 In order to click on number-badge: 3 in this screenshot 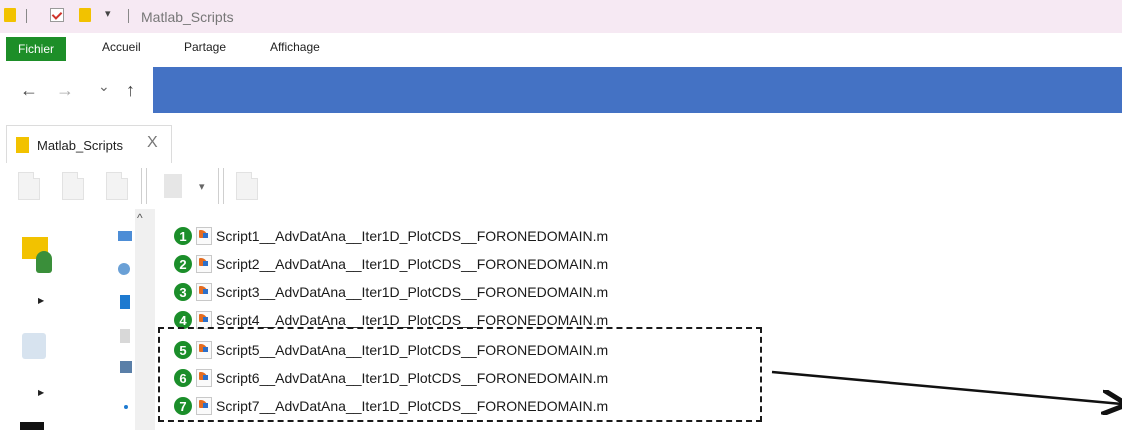, I will do `click(183, 292)`.